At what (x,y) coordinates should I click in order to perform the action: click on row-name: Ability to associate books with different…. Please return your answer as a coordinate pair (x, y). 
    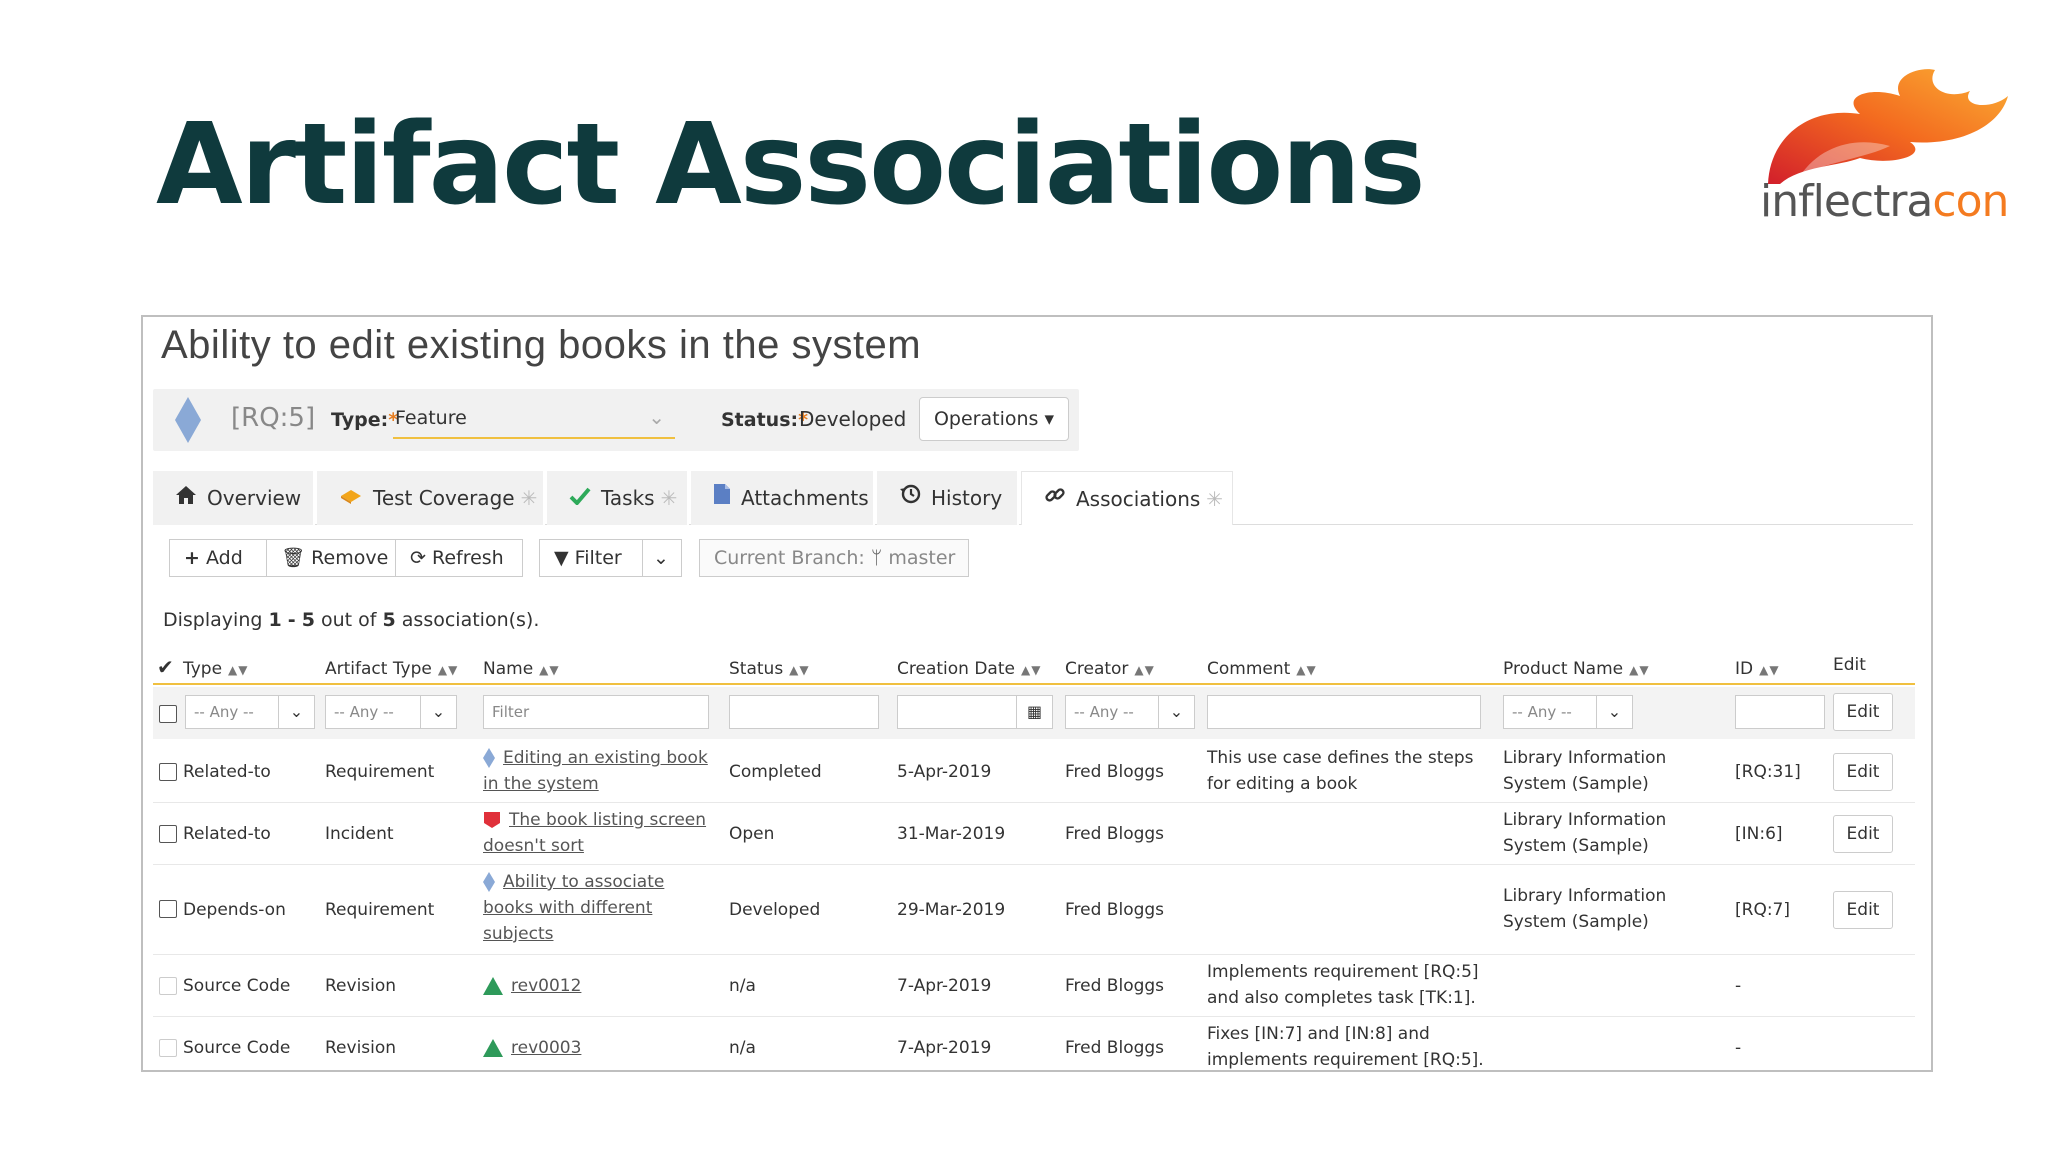
    Looking at the image, I should click on (573, 908).